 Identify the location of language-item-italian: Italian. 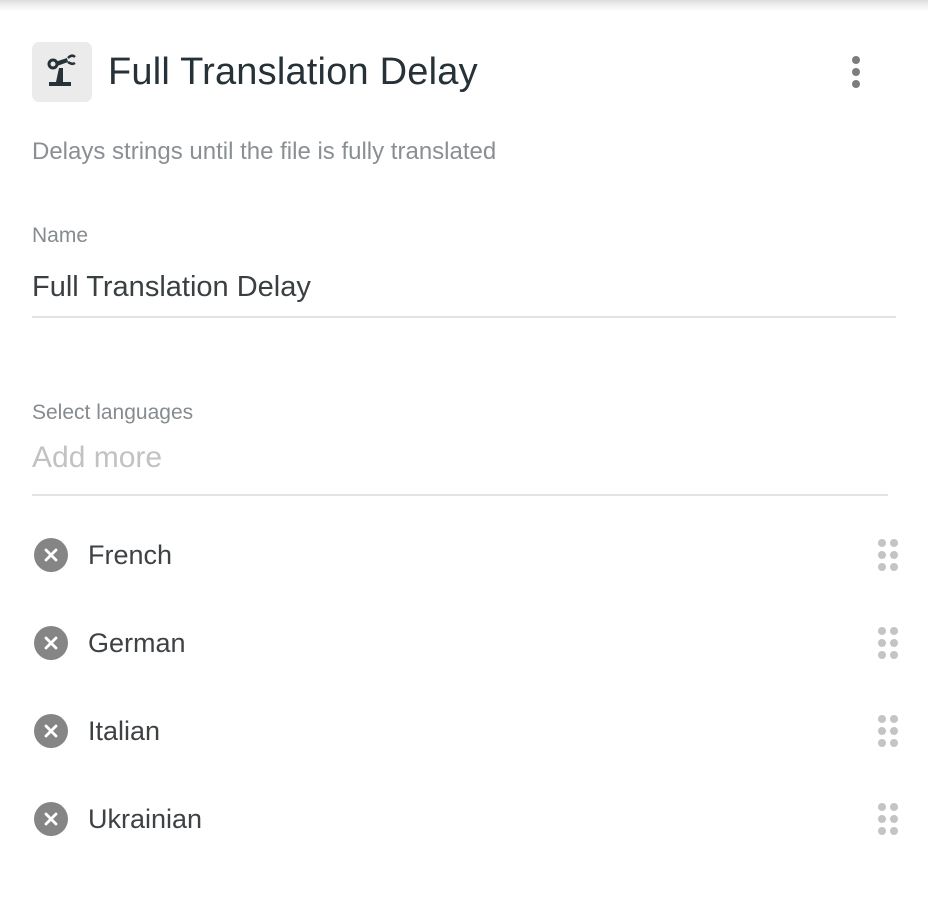
(468, 750).